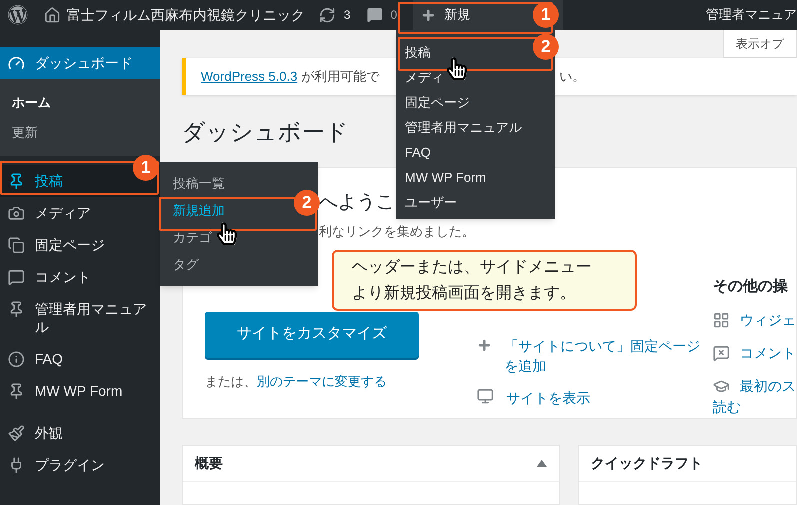  I want to click on wordpress-version-link: WordPress 5.0.3, so click(249, 76).